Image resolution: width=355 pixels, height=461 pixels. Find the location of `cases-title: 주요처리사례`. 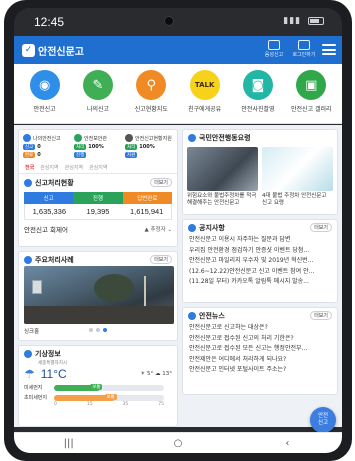

cases-title: 주요처리사례 is located at coordinates (54, 260).